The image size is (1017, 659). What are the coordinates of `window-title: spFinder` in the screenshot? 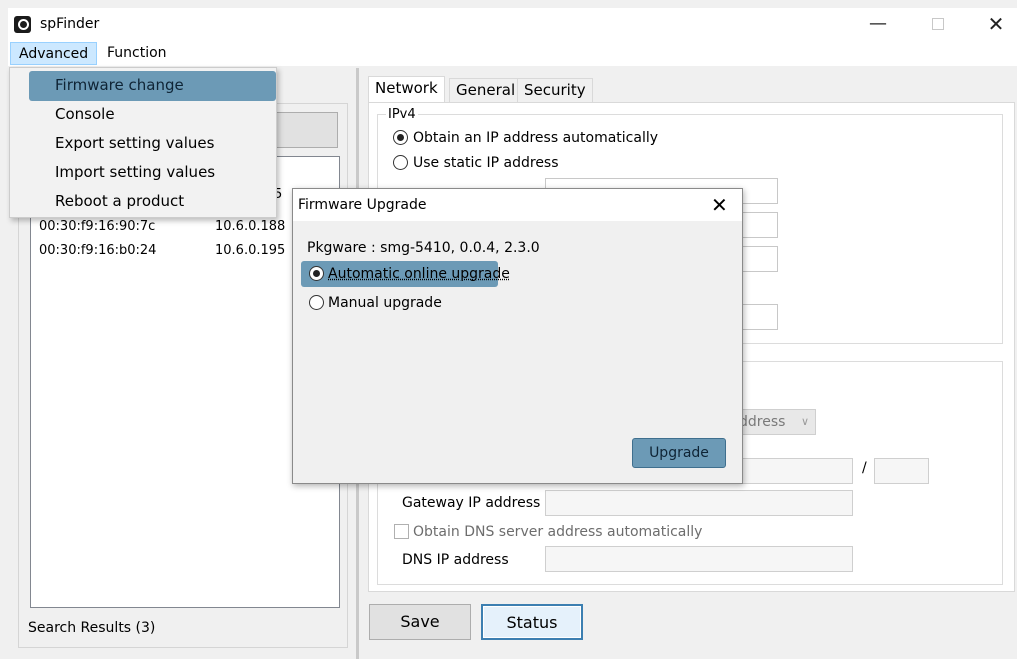 It's located at (70, 24).